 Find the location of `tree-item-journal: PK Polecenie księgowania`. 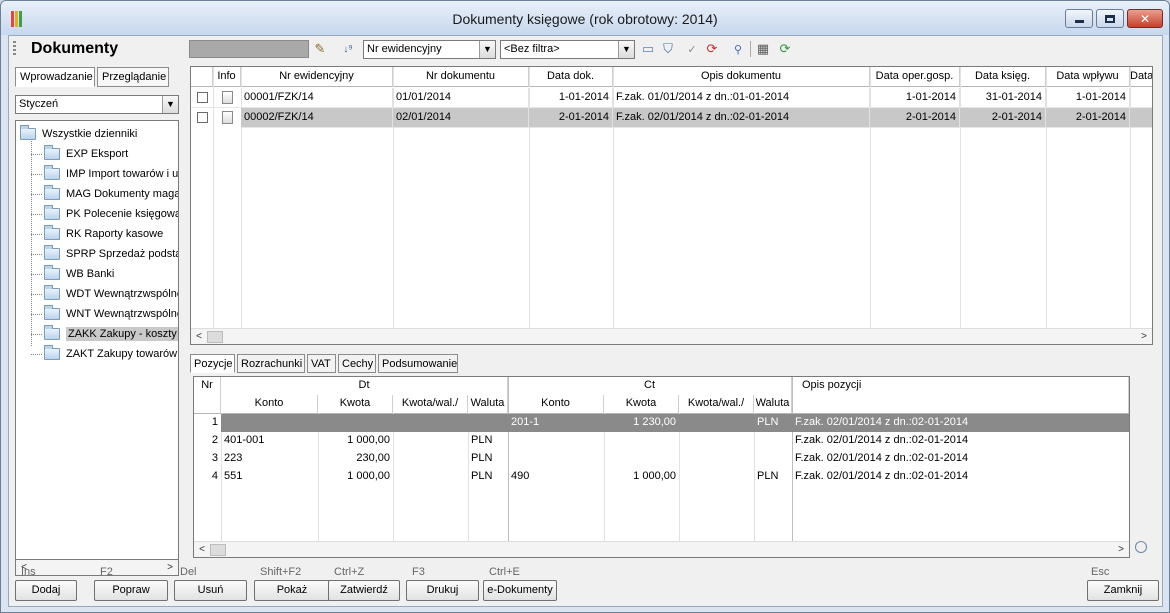

tree-item-journal: PK Polecenie księgowania is located at coordinates (111, 214).